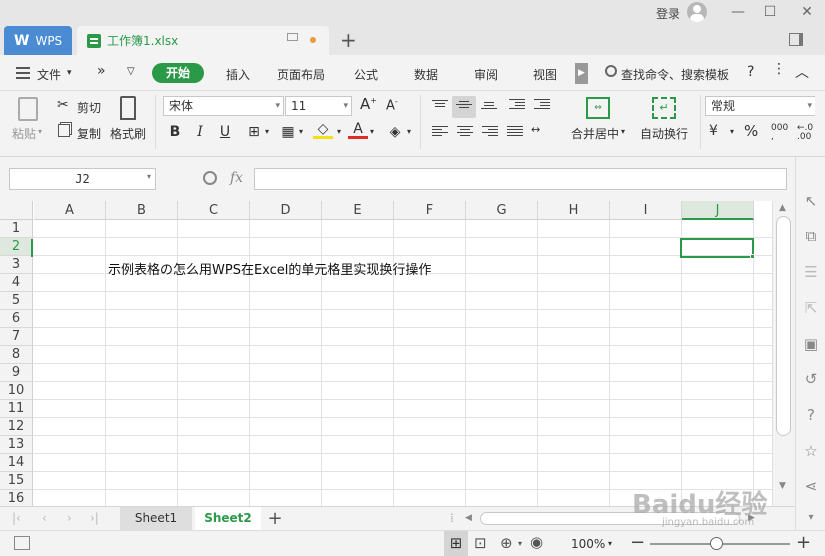  What do you see at coordinates (732, 131) in the screenshot?
I see `currency-chevron-icon: ▾` at bounding box center [732, 131].